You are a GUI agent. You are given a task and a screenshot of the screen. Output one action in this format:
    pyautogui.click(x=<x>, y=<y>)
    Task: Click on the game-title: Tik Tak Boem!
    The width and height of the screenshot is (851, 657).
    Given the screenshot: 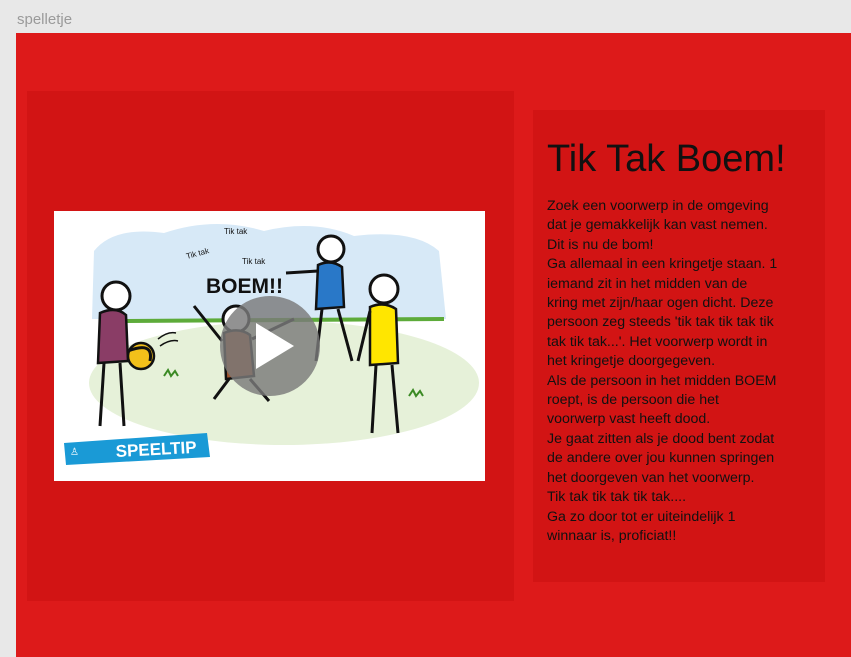 What is the action you would take?
    pyautogui.click(x=666, y=159)
    